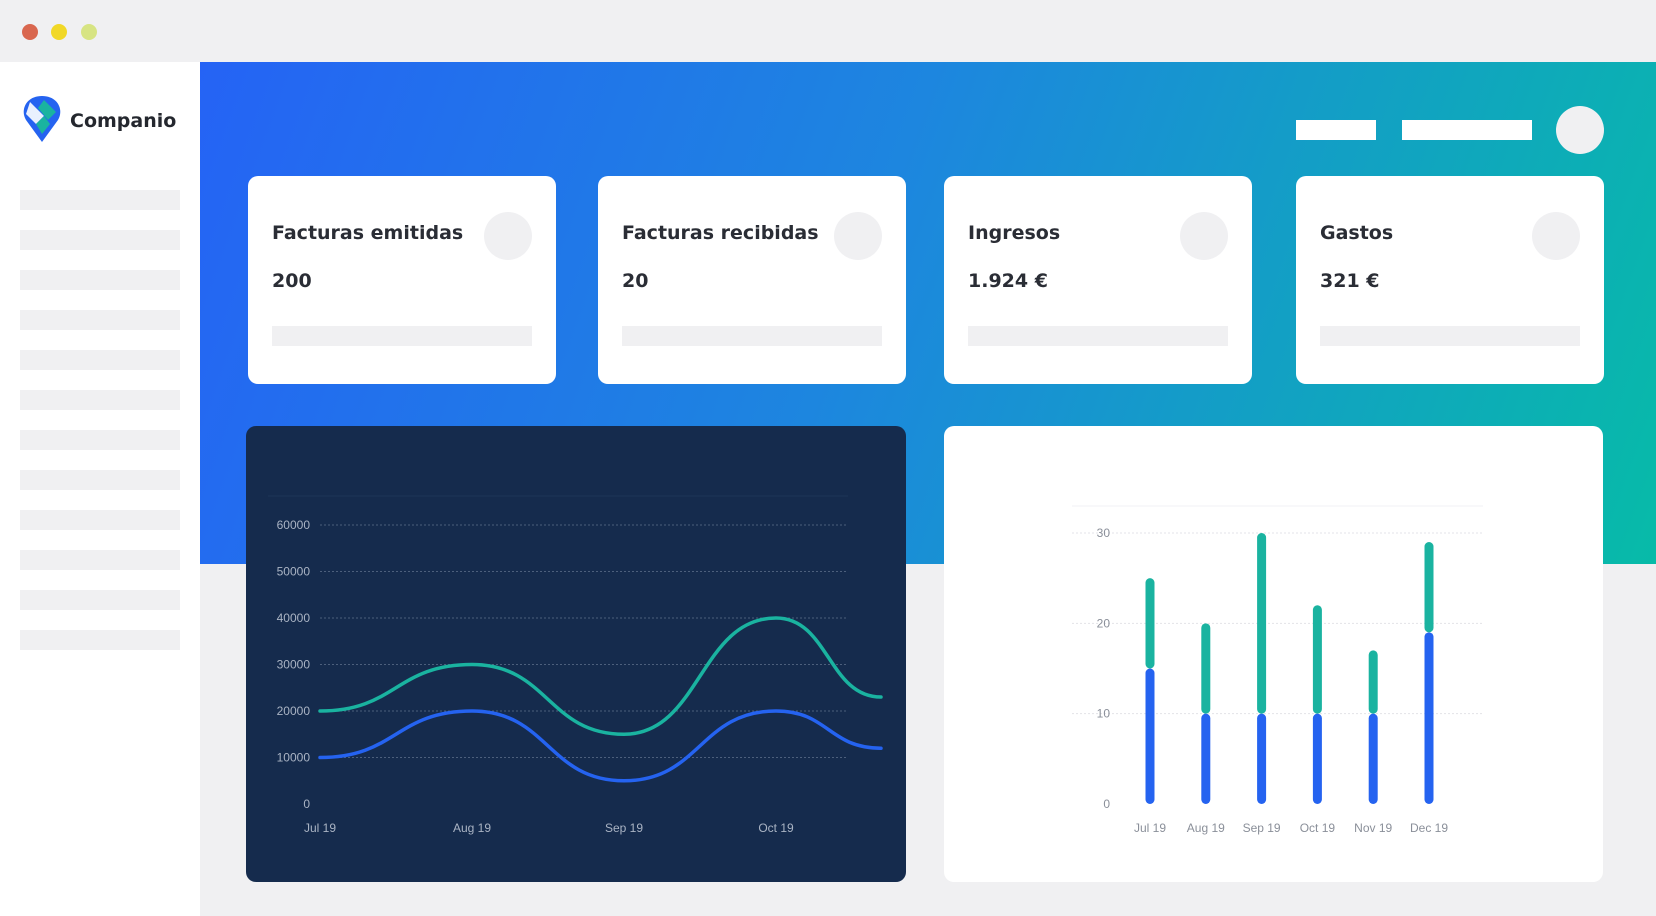 This screenshot has width=1656, height=916. Describe the element at coordinates (368, 233) in the screenshot. I see `stat-card-title: Facturas emitidas` at that location.